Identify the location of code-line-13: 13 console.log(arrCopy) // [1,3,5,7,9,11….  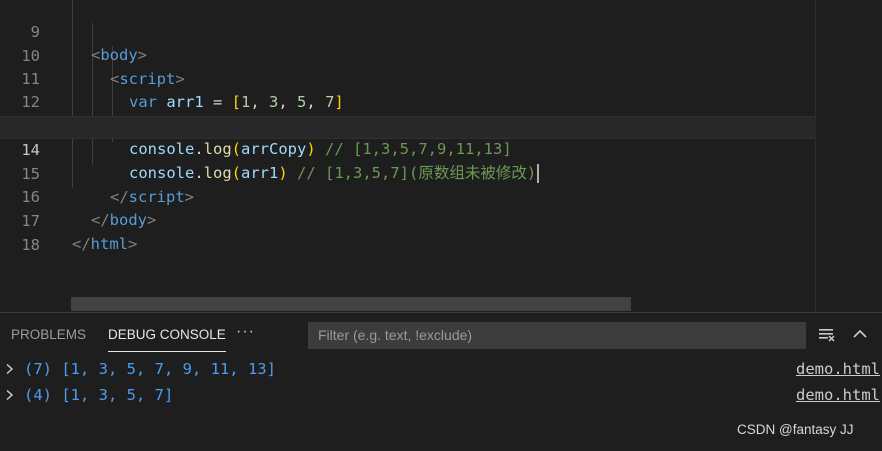
(407, 125).